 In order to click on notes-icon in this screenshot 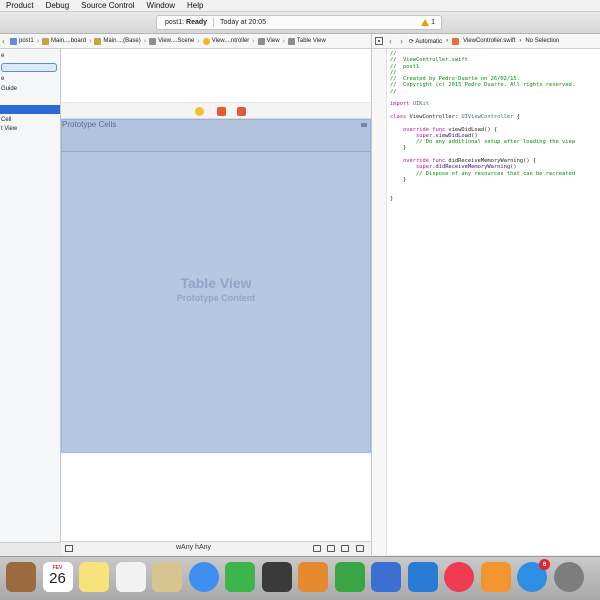, I will do `click(94, 577)`.